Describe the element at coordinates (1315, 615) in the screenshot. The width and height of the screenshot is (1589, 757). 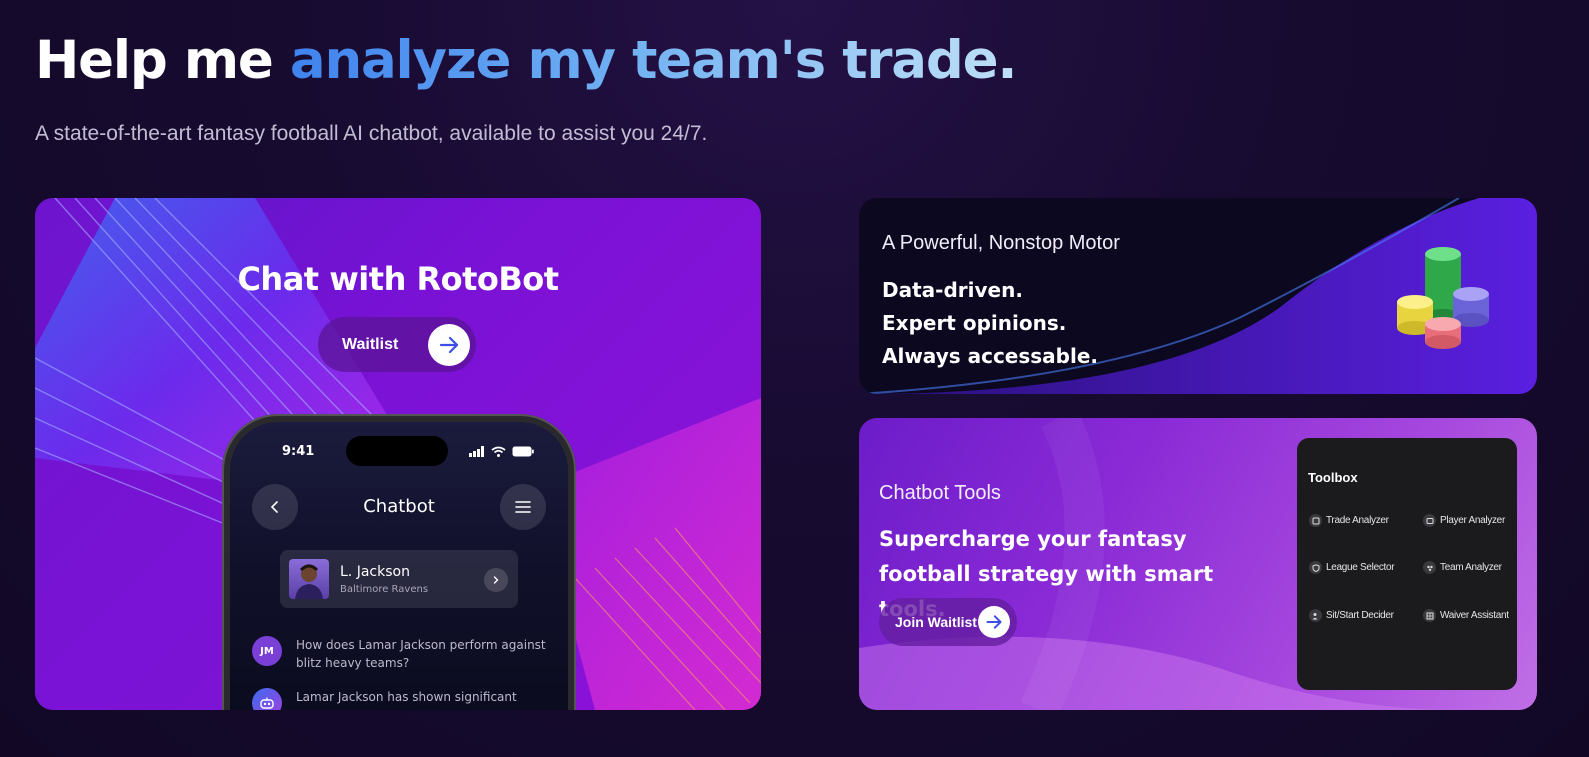
I see `decider-icon` at that location.